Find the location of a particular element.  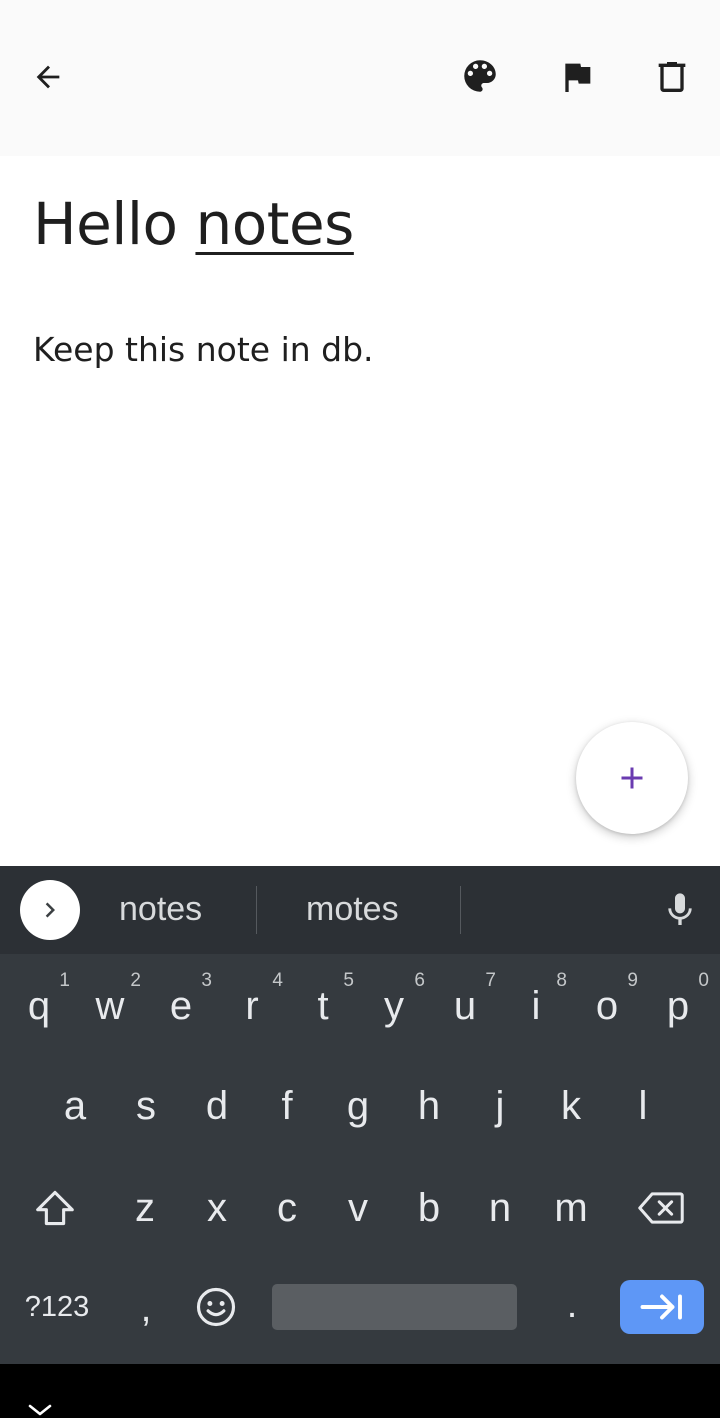

key-label: e is located at coordinates (181, 1005).